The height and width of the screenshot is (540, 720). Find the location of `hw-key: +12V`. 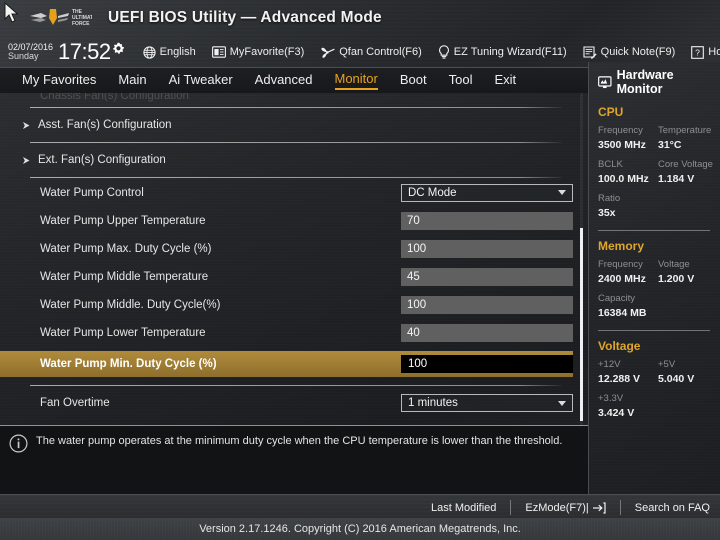

hw-key: +12V is located at coordinates (609, 364).